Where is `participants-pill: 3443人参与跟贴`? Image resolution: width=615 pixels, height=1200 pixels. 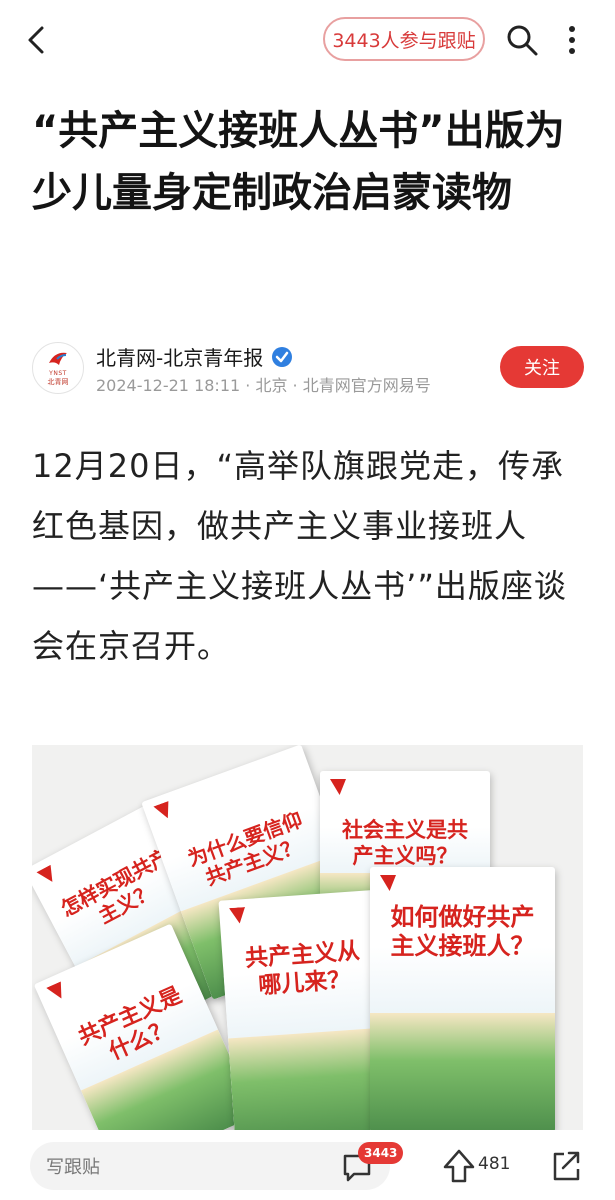
participants-pill: 3443人参与跟贴 is located at coordinates (404, 39).